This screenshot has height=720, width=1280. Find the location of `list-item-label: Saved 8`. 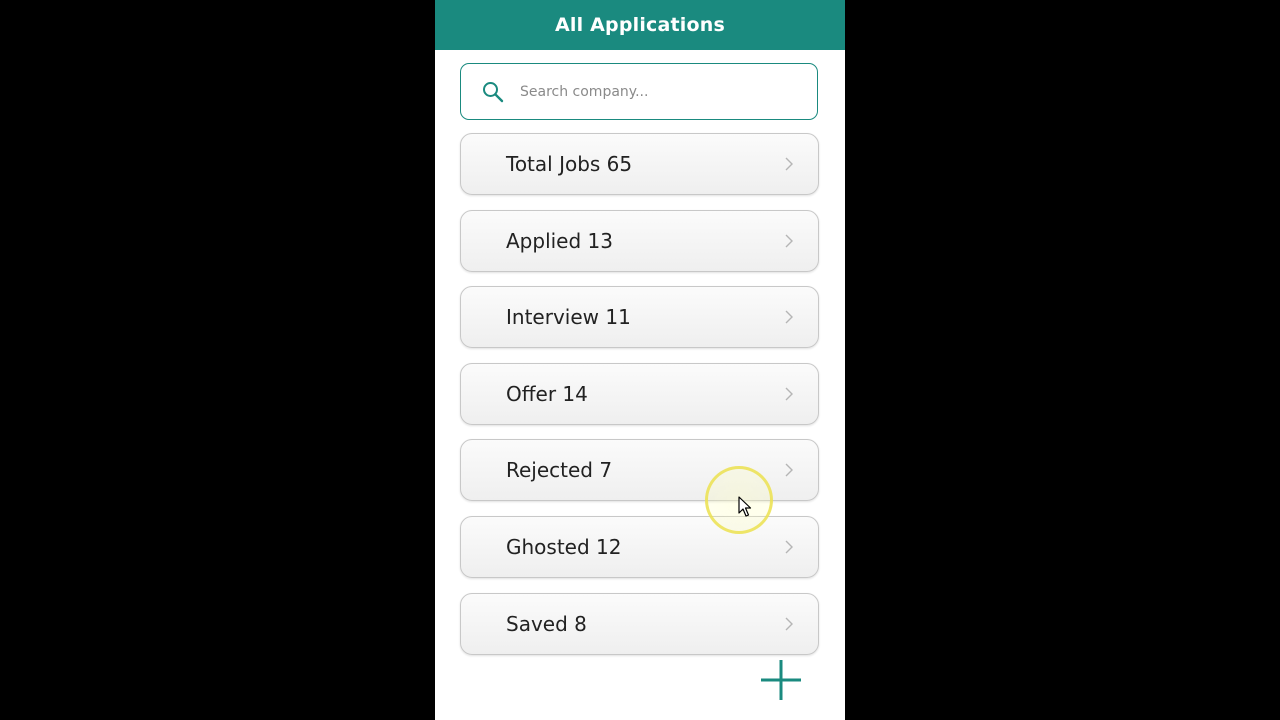

list-item-label: Saved 8 is located at coordinates (546, 623).